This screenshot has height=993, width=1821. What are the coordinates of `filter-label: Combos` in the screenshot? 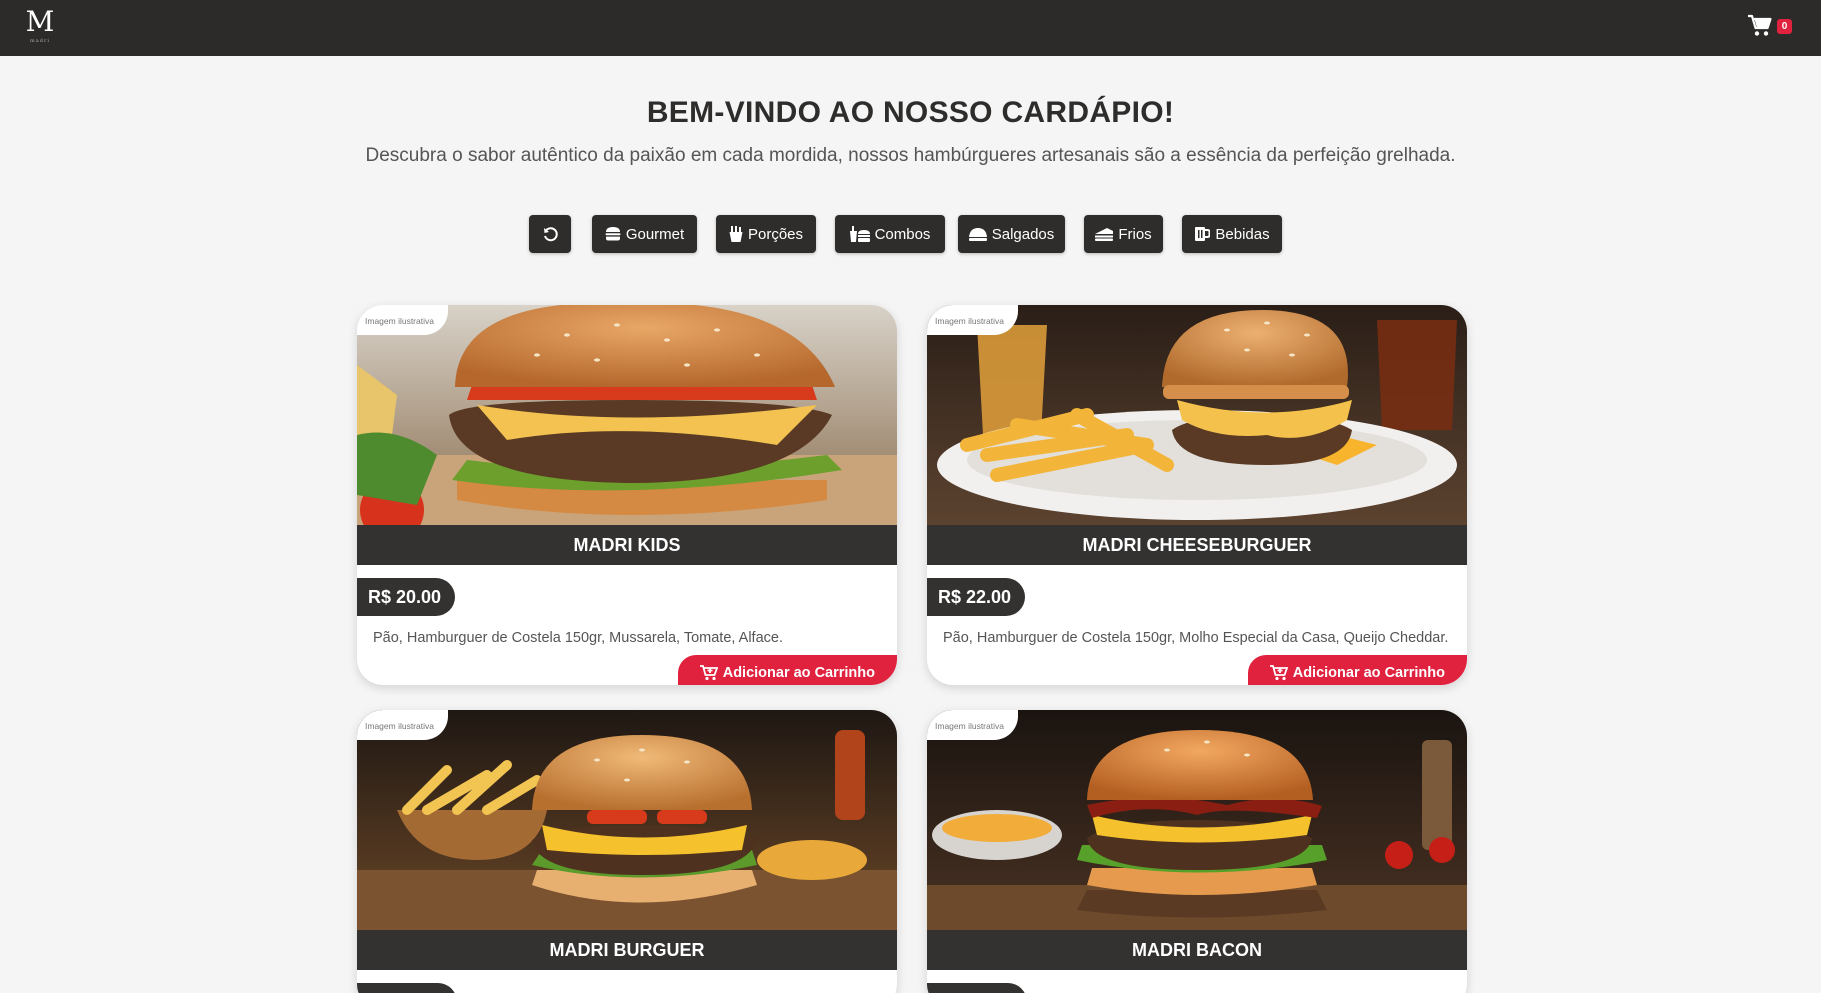 It's located at (902, 234).